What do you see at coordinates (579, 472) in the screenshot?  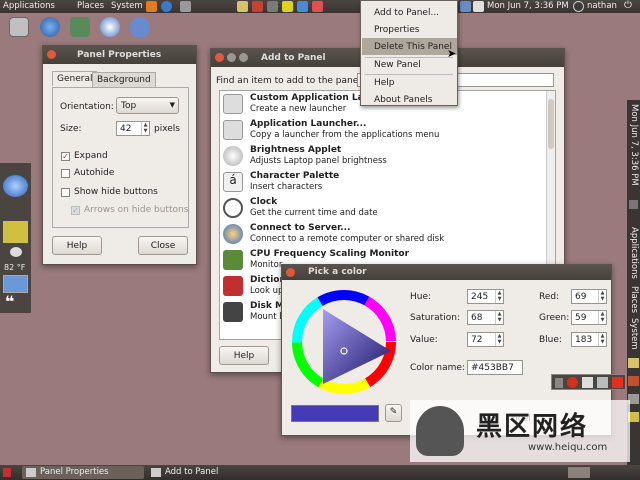 I see `workspace-switcher` at bounding box center [579, 472].